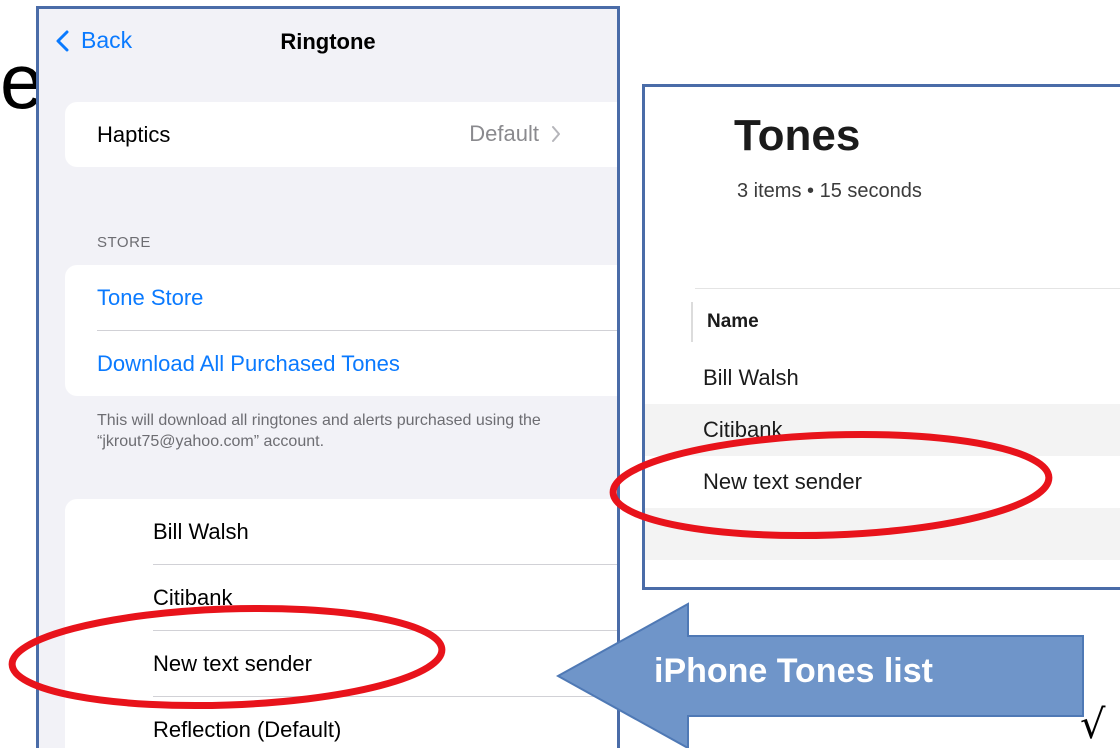 This screenshot has height=748, width=1120. What do you see at coordinates (341, 722) in the screenshot?
I see `ringtone-item: Reflection (Default)` at bounding box center [341, 722].